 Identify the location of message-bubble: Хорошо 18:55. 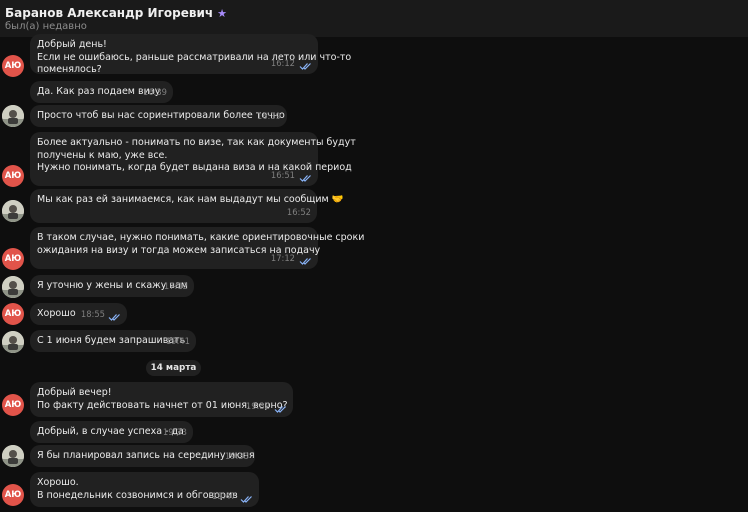
(78, 314).